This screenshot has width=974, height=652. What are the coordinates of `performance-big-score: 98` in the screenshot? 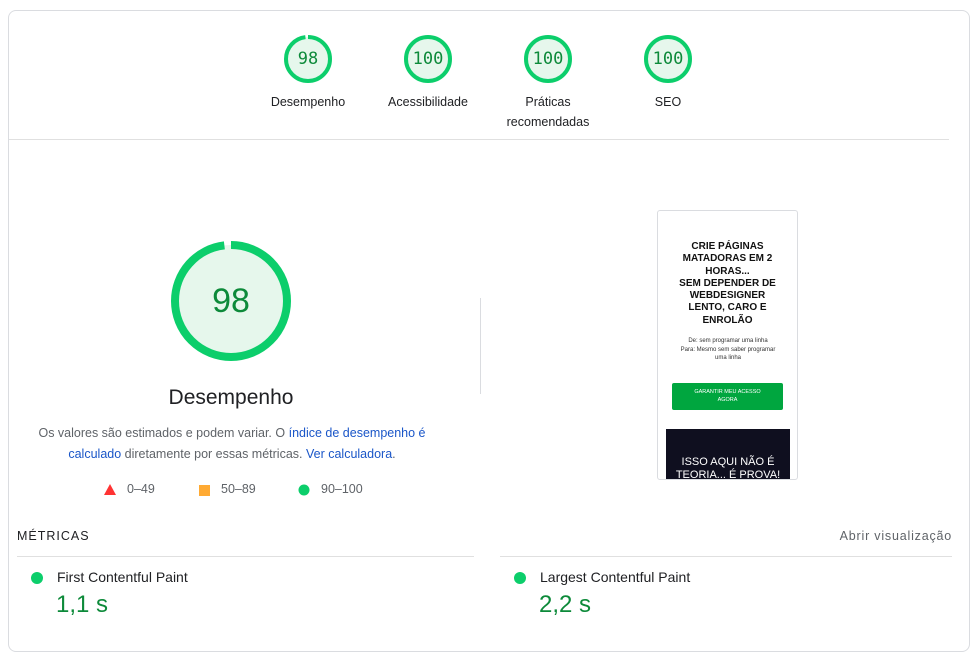 It's located at (231, 301).